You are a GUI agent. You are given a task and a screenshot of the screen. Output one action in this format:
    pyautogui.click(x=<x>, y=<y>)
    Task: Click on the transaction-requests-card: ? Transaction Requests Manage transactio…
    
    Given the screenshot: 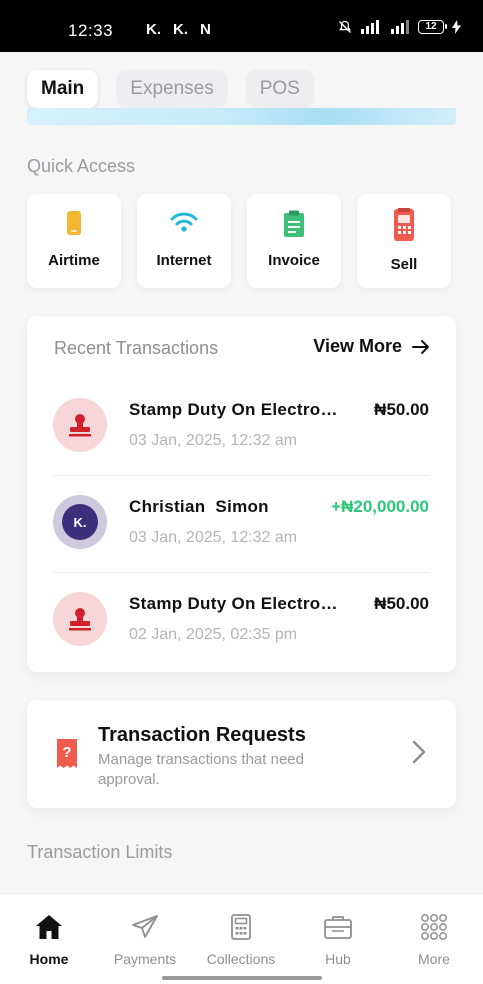 What is the action you would take?
    pyautogui.click(x=241, y=754)
    